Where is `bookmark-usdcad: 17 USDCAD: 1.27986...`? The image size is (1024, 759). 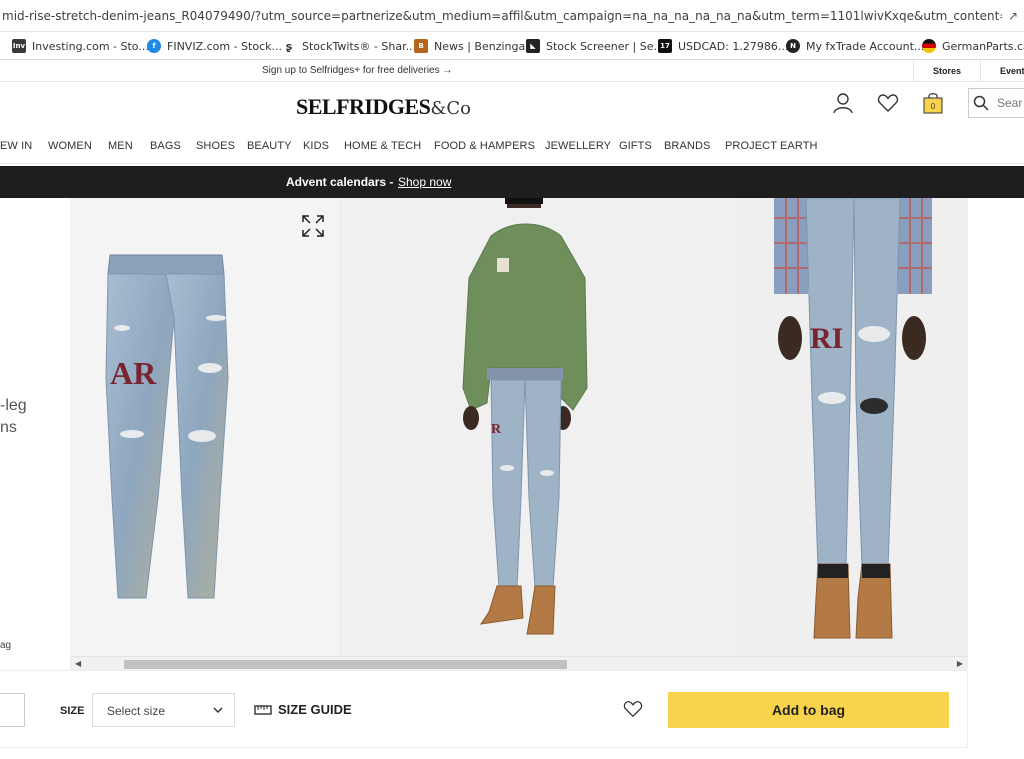
bookmark-usdcad: 17 USDCAD: 1.27986... is located at coordinates (723, 46).